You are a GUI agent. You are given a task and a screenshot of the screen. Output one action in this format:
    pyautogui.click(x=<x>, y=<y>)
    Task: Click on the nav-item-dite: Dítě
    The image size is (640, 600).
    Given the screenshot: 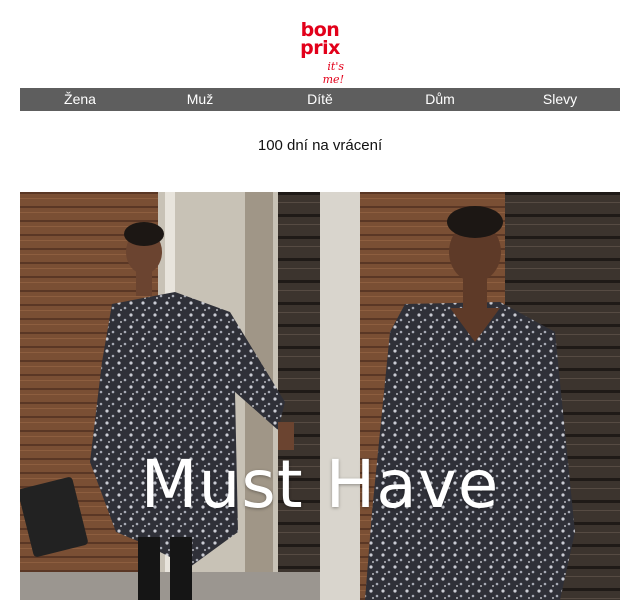 What is the action you would take?
    pyautogui.click(x=320, y=99)
    